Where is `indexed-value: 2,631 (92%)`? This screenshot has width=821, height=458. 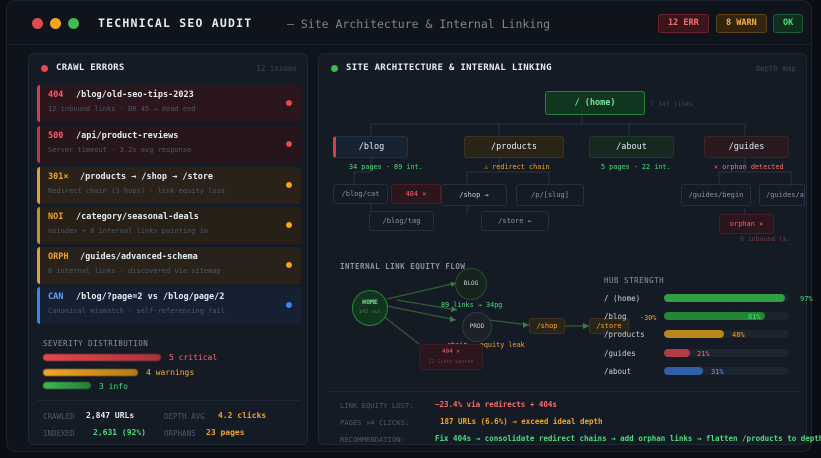 indexed-value: 2,631 (92%) is located at coordinates (119, 432).